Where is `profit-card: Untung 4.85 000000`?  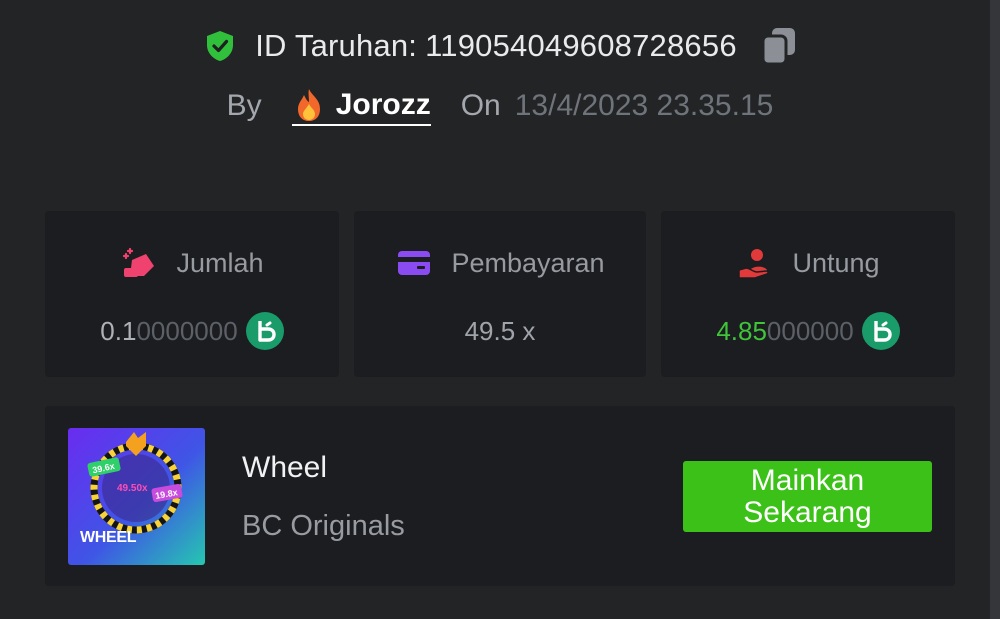 profit-card: Untung 4.85 000000 is located at coordinates (808, 294).